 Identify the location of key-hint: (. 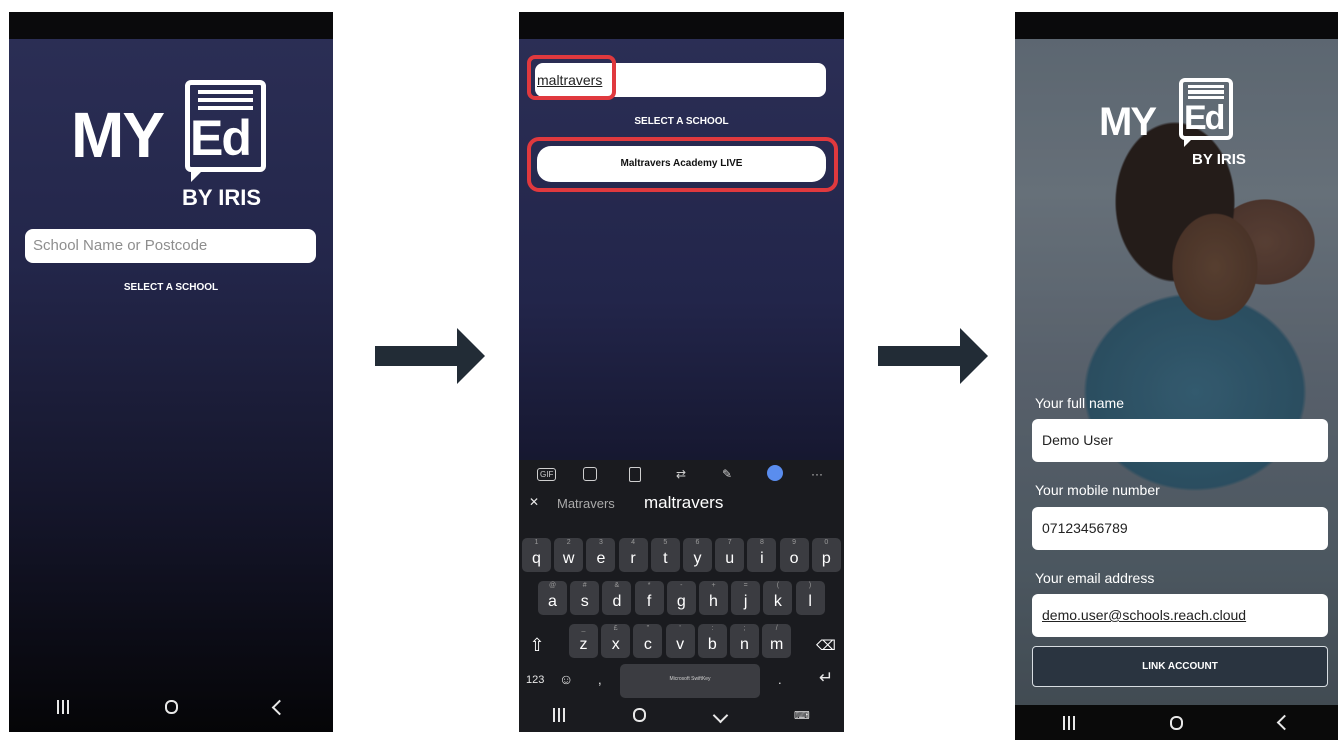
(778, 585).